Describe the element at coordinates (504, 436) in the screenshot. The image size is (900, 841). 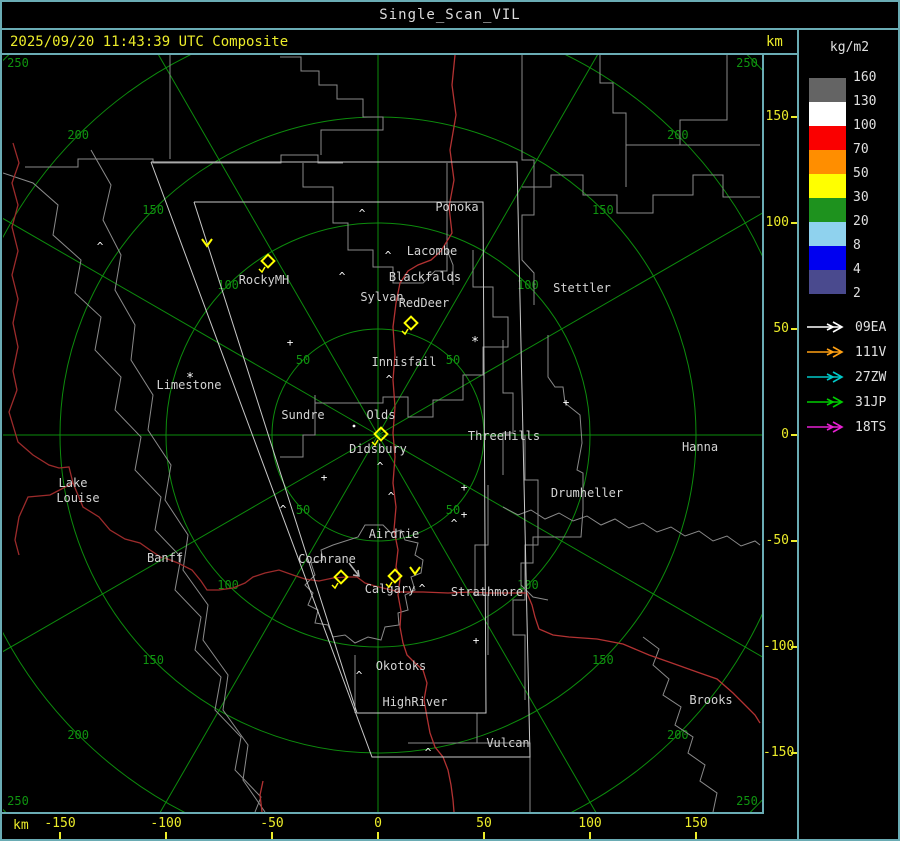
I see `place-label: ThreeHills` at that location.